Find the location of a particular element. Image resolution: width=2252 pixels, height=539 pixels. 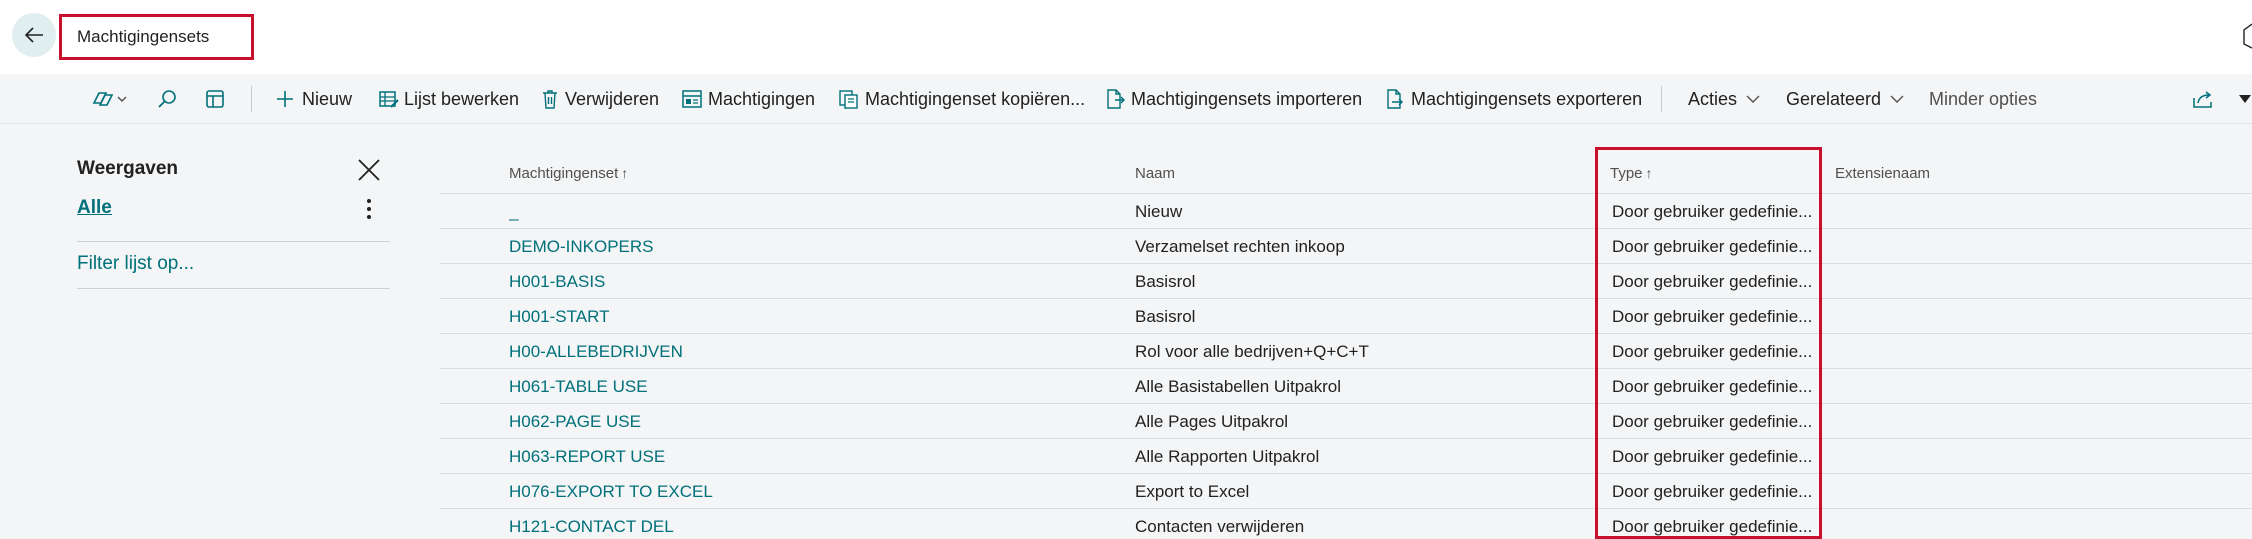

share-button is located at coordinates (2203, 99).